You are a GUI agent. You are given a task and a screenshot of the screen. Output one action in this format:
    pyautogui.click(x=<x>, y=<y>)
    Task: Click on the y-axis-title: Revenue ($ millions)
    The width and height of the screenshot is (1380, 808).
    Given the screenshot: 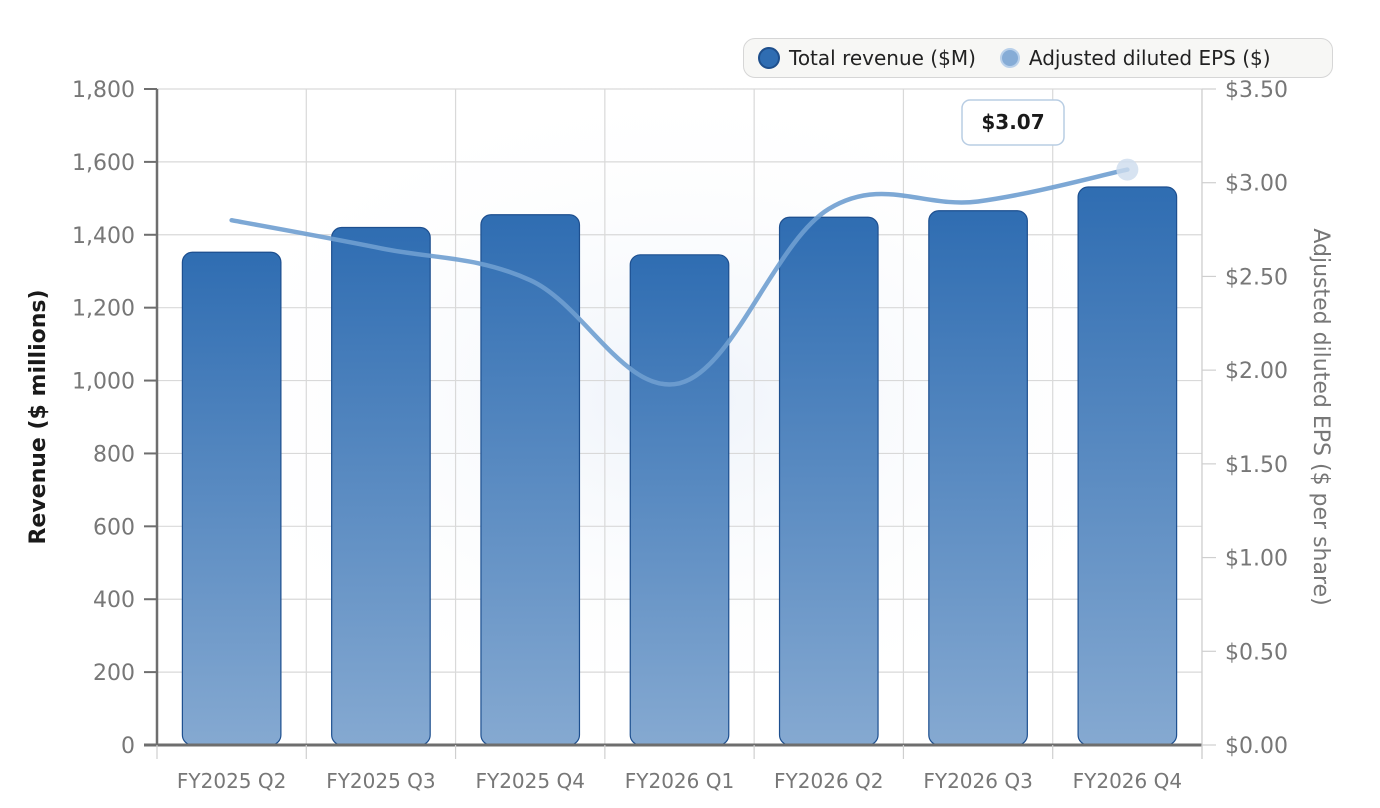 What is the action you would take?
    pyautogui.click(x=38, y=416)
    